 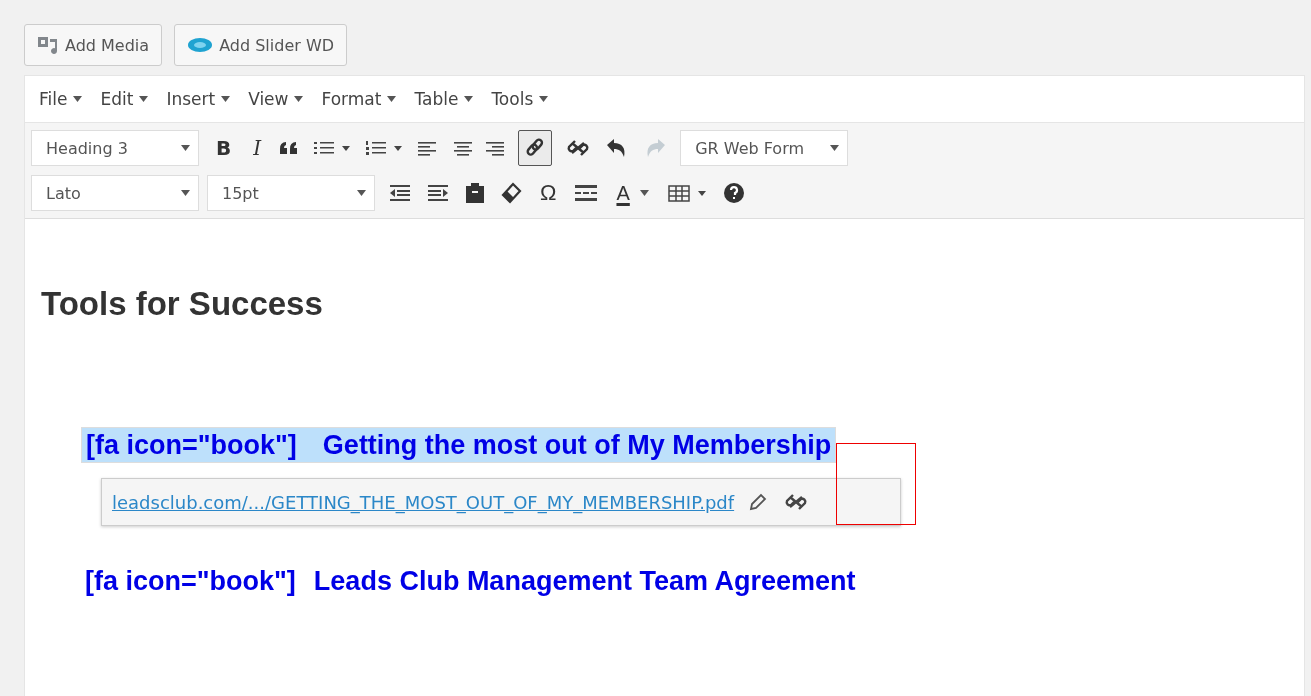 I want to click on link-button, so click(x=535, y=148).